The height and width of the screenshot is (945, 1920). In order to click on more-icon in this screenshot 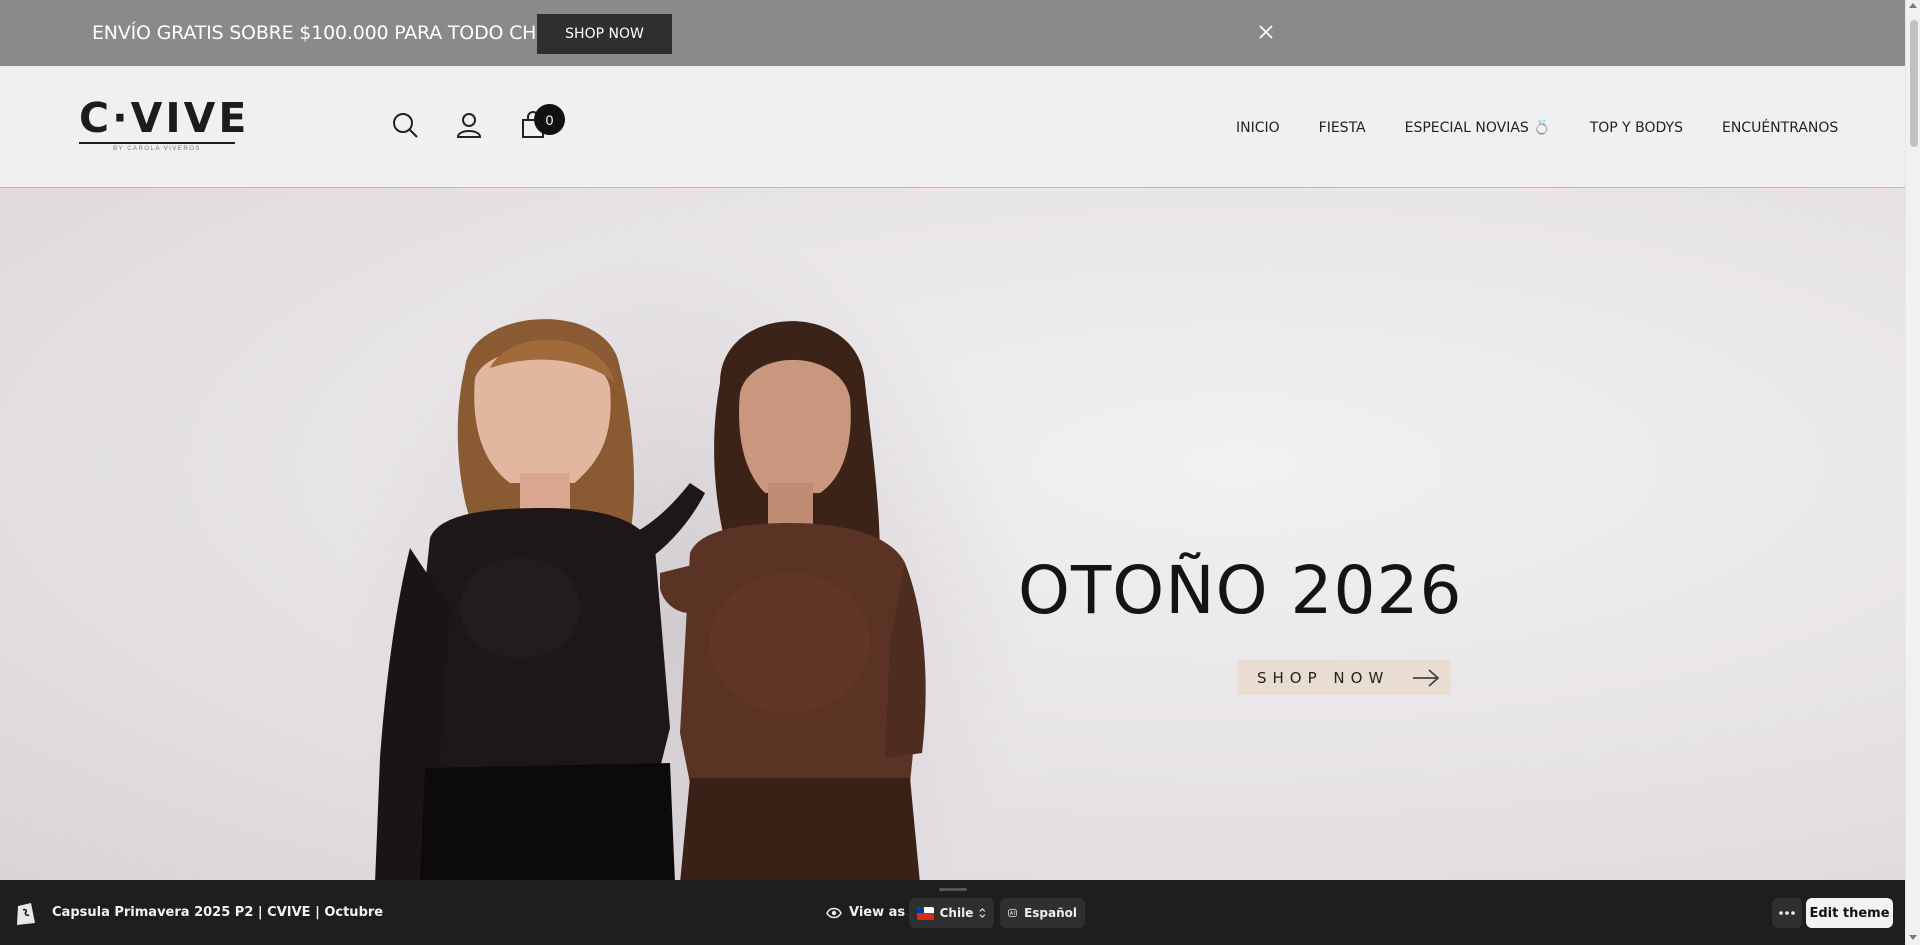, I will do `click(1787, 913)`.